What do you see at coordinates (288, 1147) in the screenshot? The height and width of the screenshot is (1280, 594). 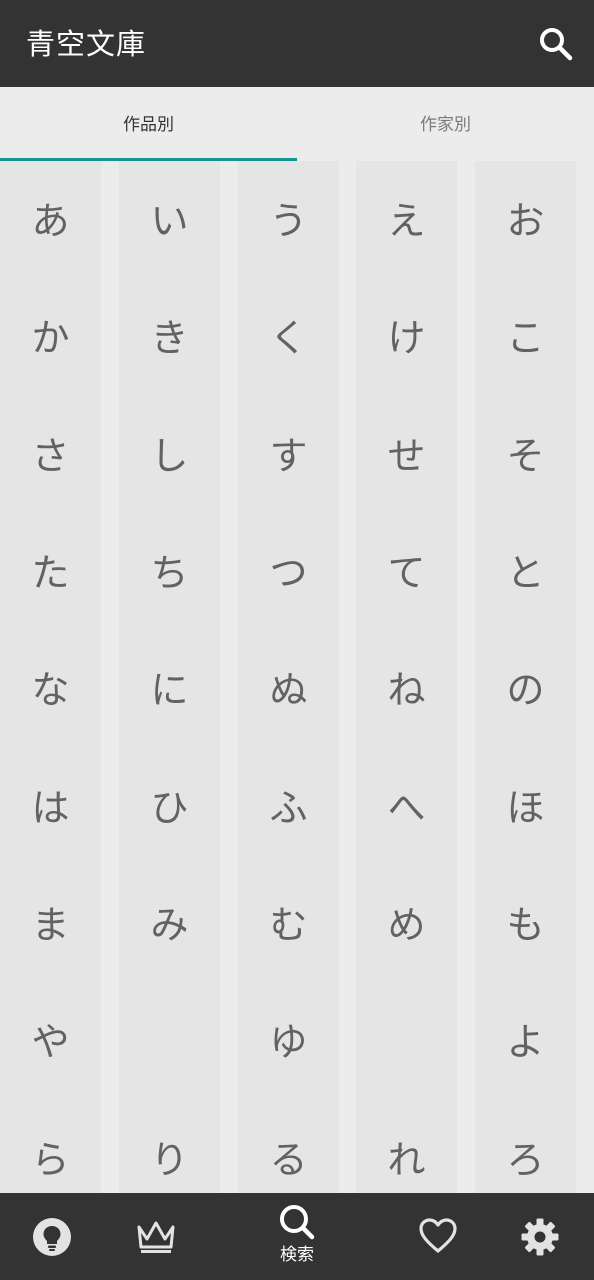 I see `kana-cell: る` at bounding box center [288, 1147].